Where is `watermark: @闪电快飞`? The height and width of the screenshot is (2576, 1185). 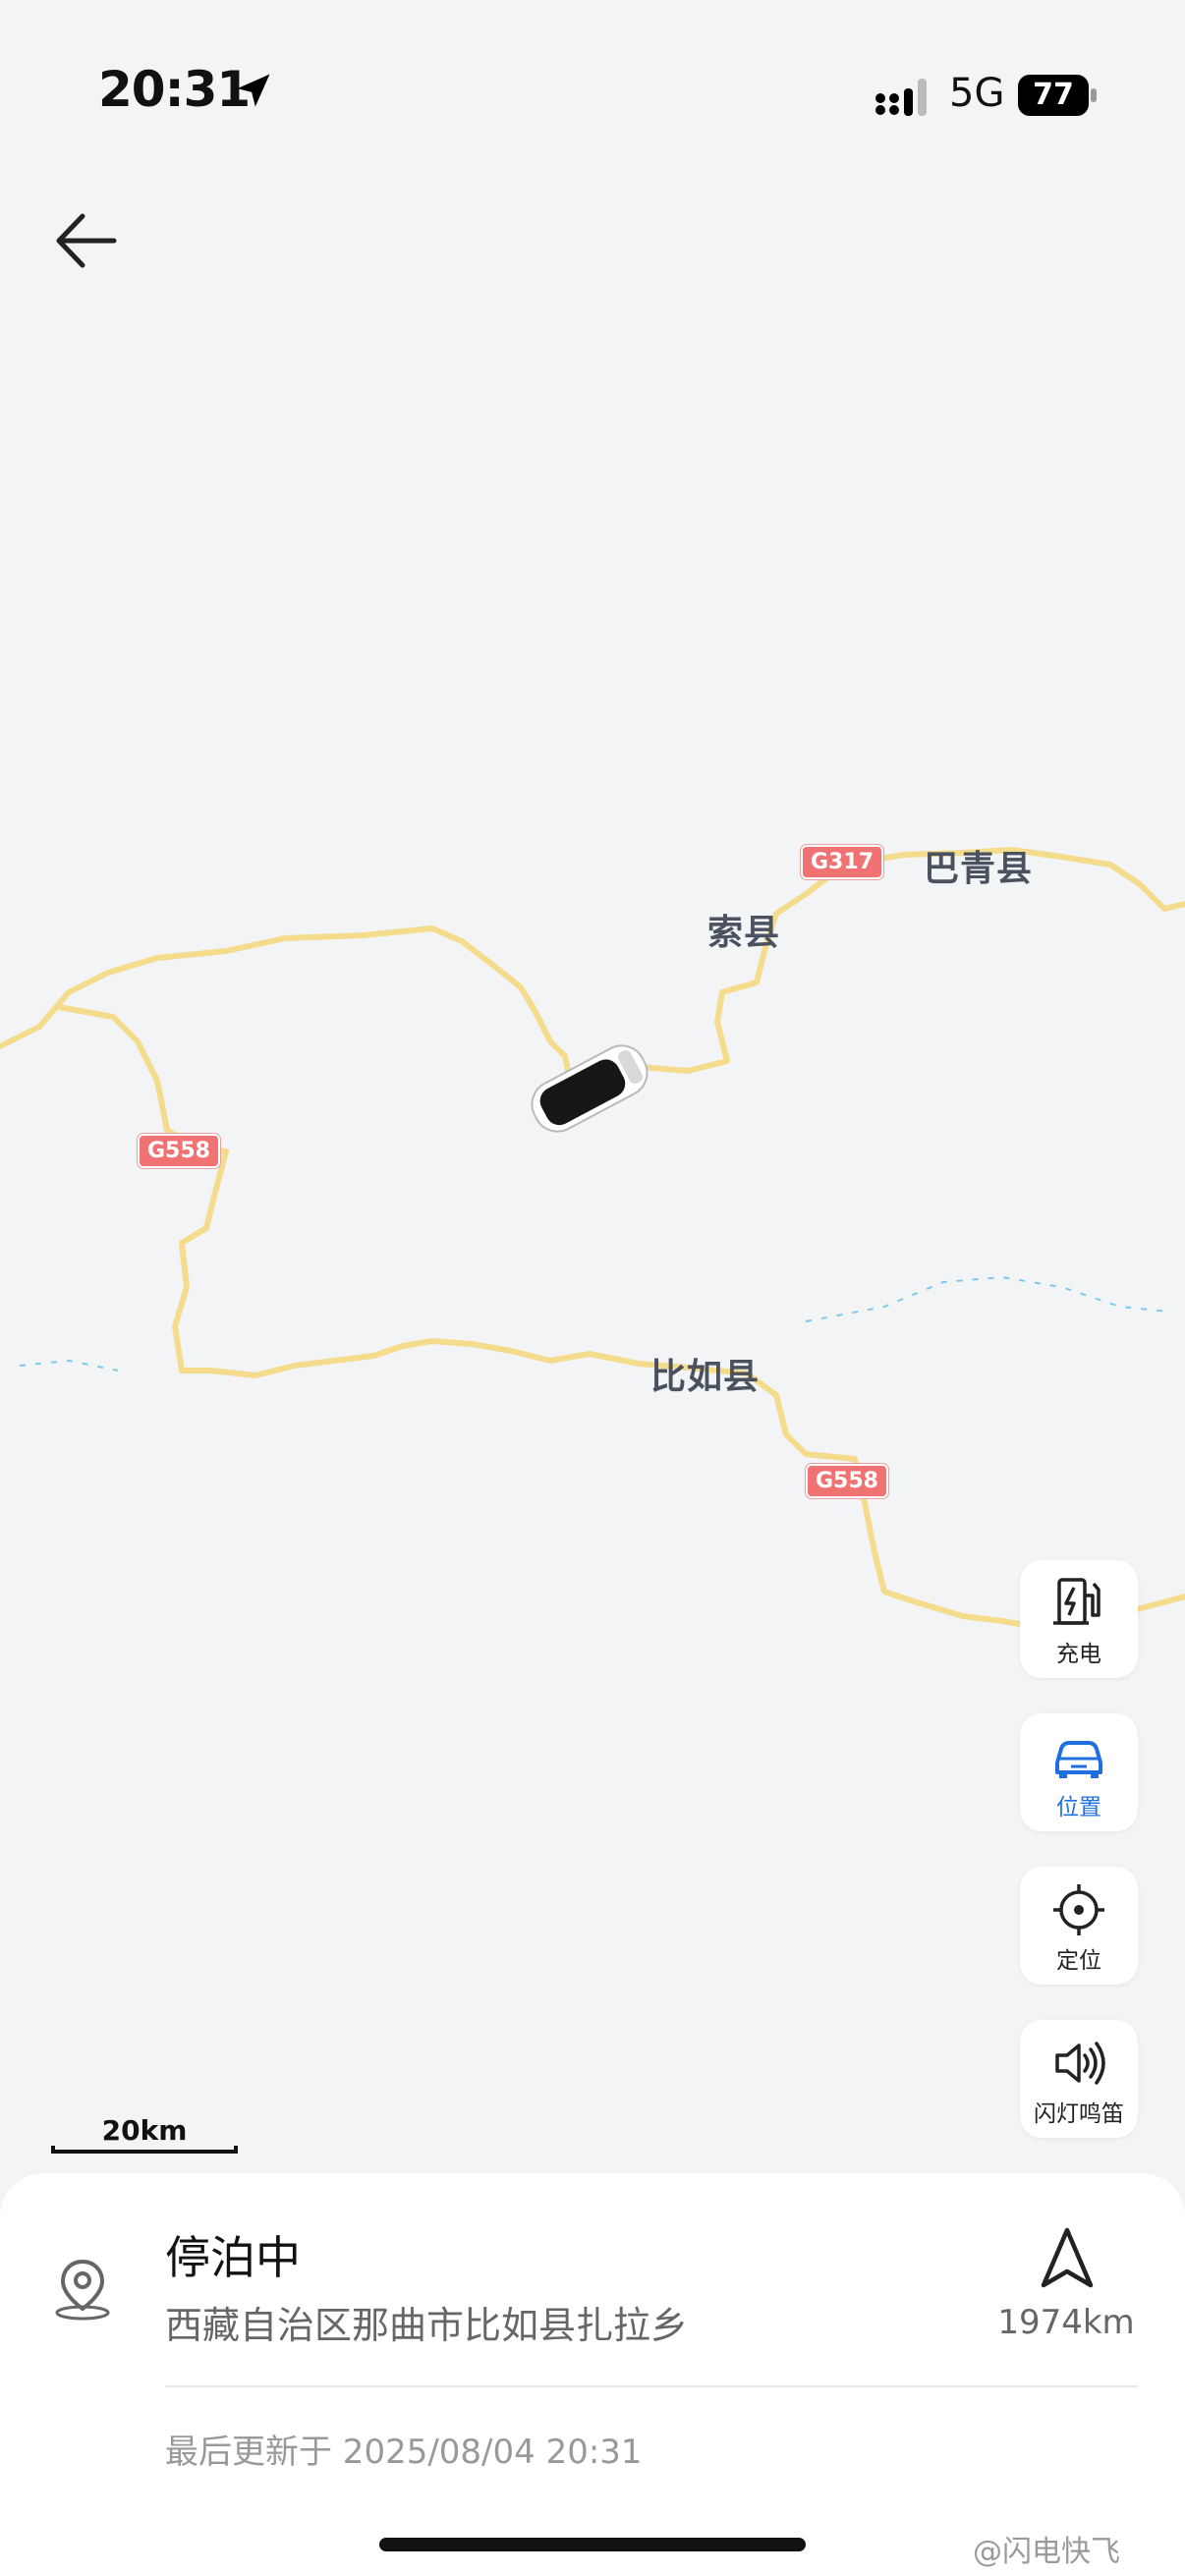 watermark: @闪电快飞 is located at coordinates (1046, 2552).